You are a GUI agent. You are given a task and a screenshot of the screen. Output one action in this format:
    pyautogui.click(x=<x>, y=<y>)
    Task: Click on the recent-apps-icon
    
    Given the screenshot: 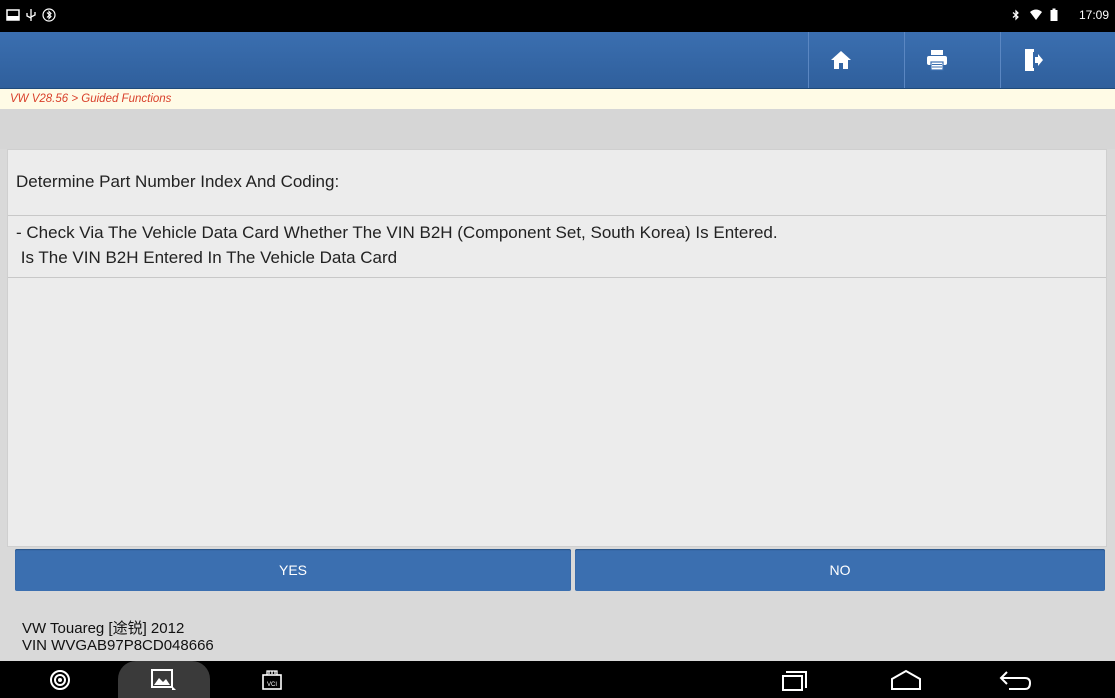 What is the action you would take?
    pyautogui.click(x=794, y=680)
    